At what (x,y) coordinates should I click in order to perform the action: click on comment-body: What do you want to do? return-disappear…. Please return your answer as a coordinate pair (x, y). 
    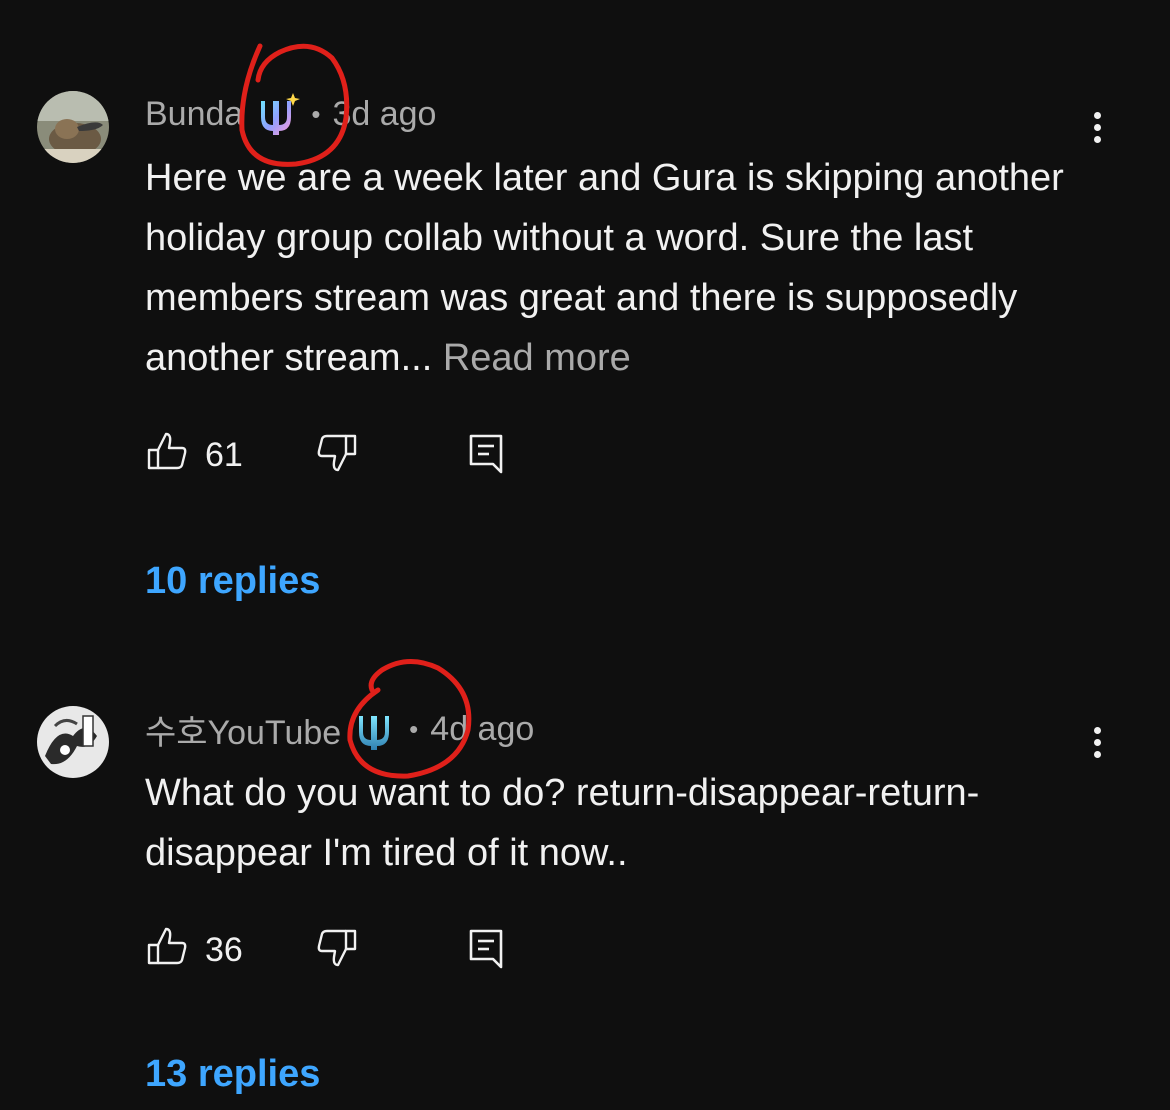
    Looking at the image, I should click on (562, 823).